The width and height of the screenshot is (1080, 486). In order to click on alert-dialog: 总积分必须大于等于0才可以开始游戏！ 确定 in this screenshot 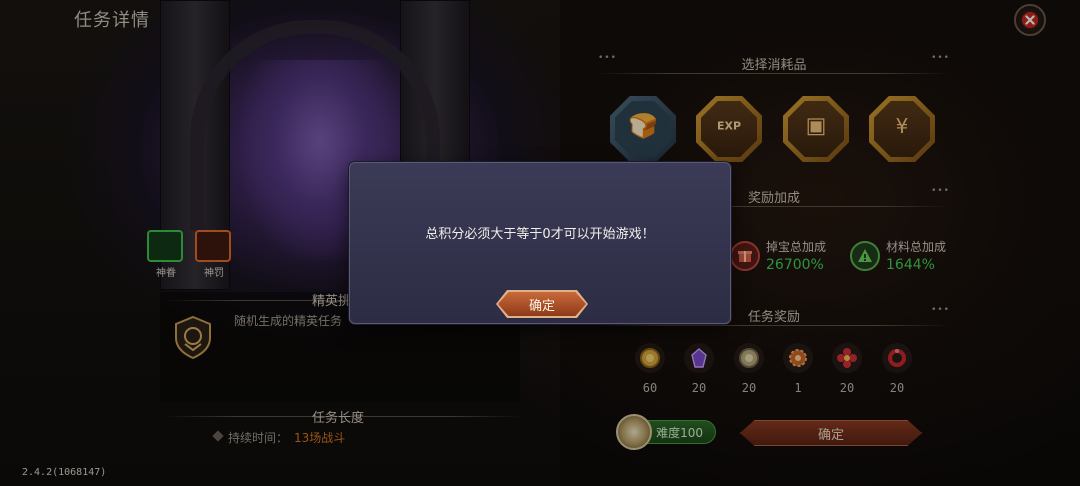, I will do `click(540, 243)`.